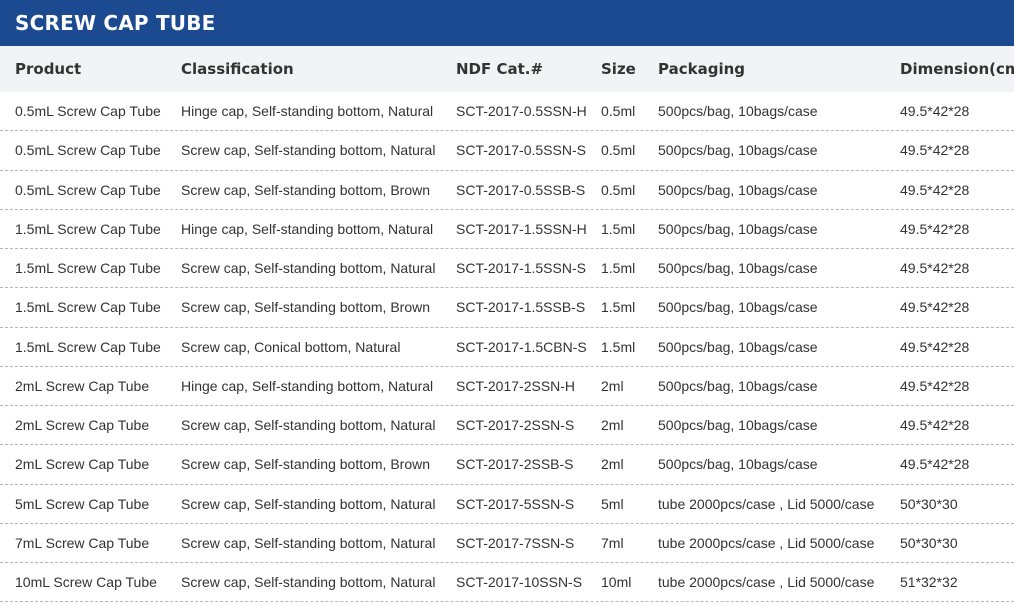 Image resolution: width=1014 pixels, height=606 pixels. I want to click on header-dimension: Dimension(cm), so click(957, 69).